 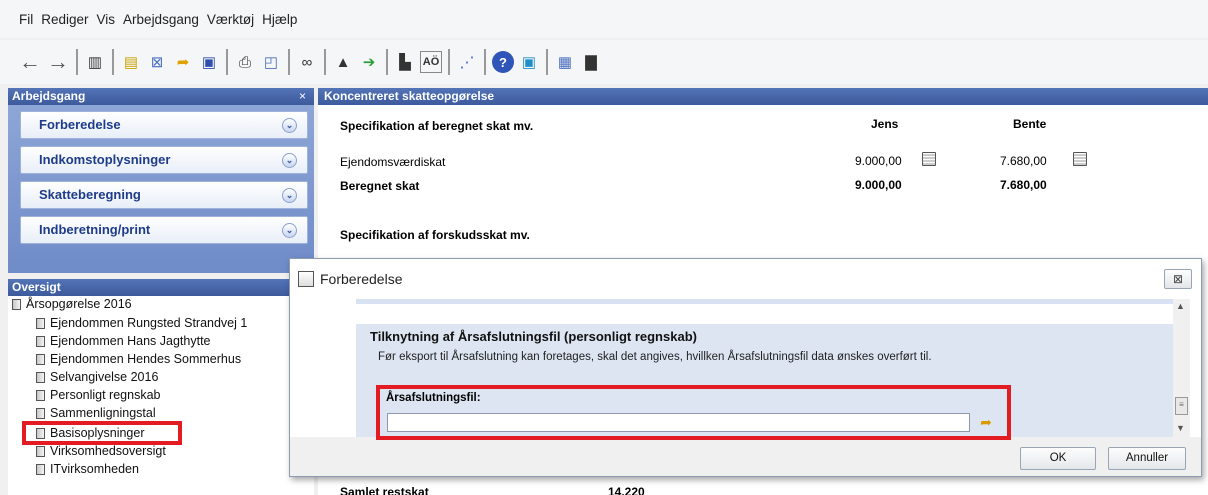 I want to click on scroll-thumb: ≡, so click(x=1181, y=406).